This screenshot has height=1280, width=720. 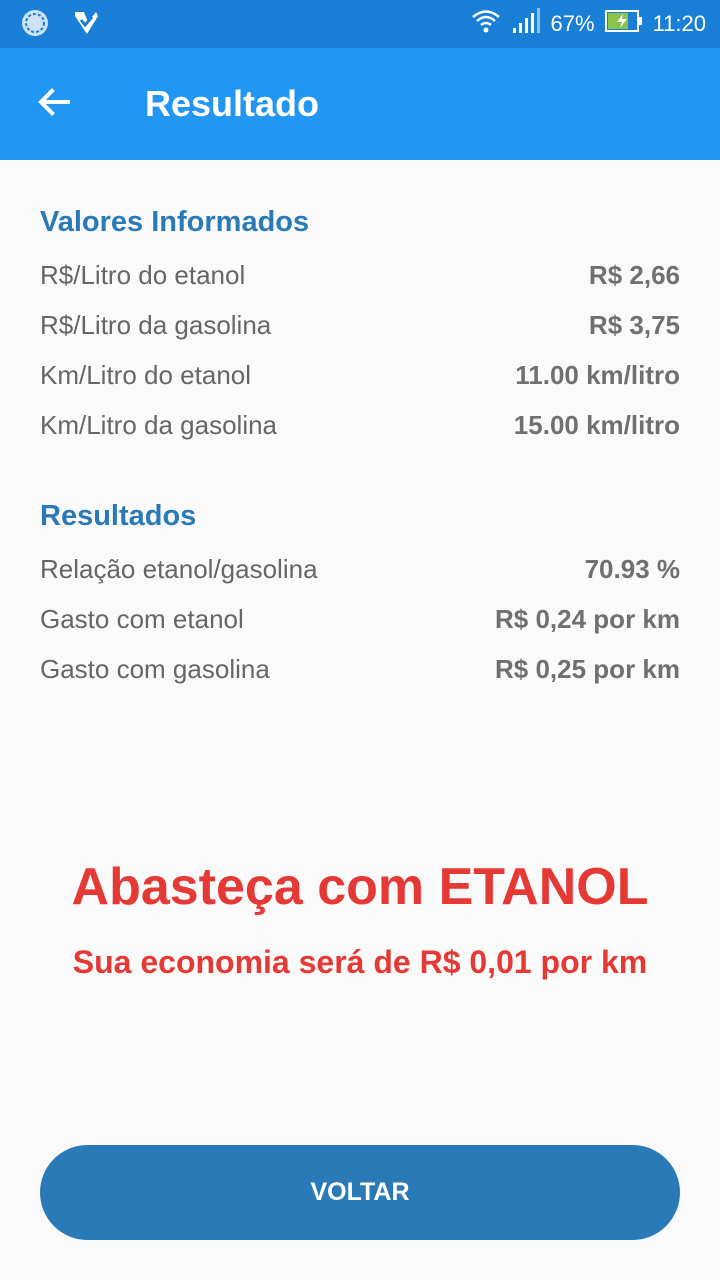 What do you see at coordinates (632, 568) in the screenshot?
I see `row-value: 70.93 %` at bounding box center [632, 568].